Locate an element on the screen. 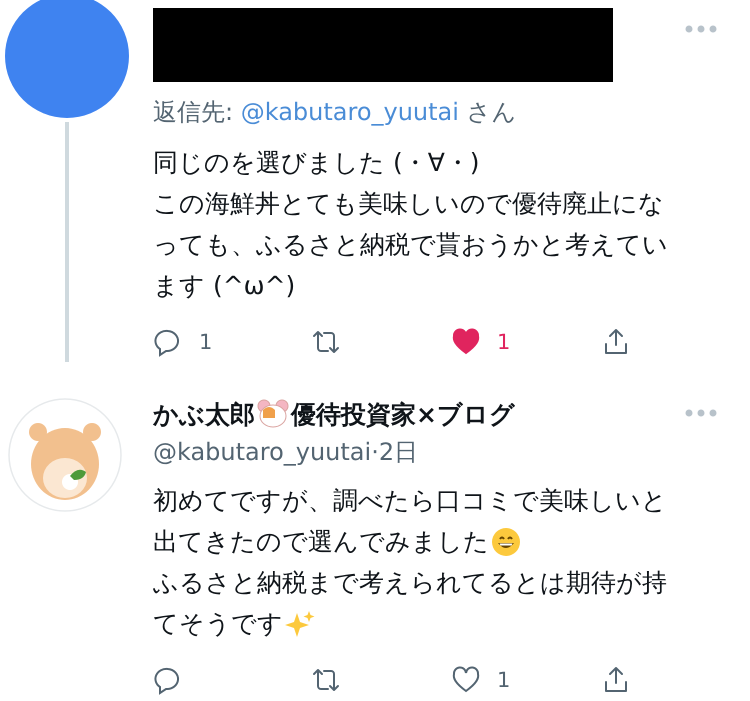 The image size is (750, 701). tweet-text-line: この海鮮丼とても美味しいので優待廃止にな is located at coordinates (408, 204).